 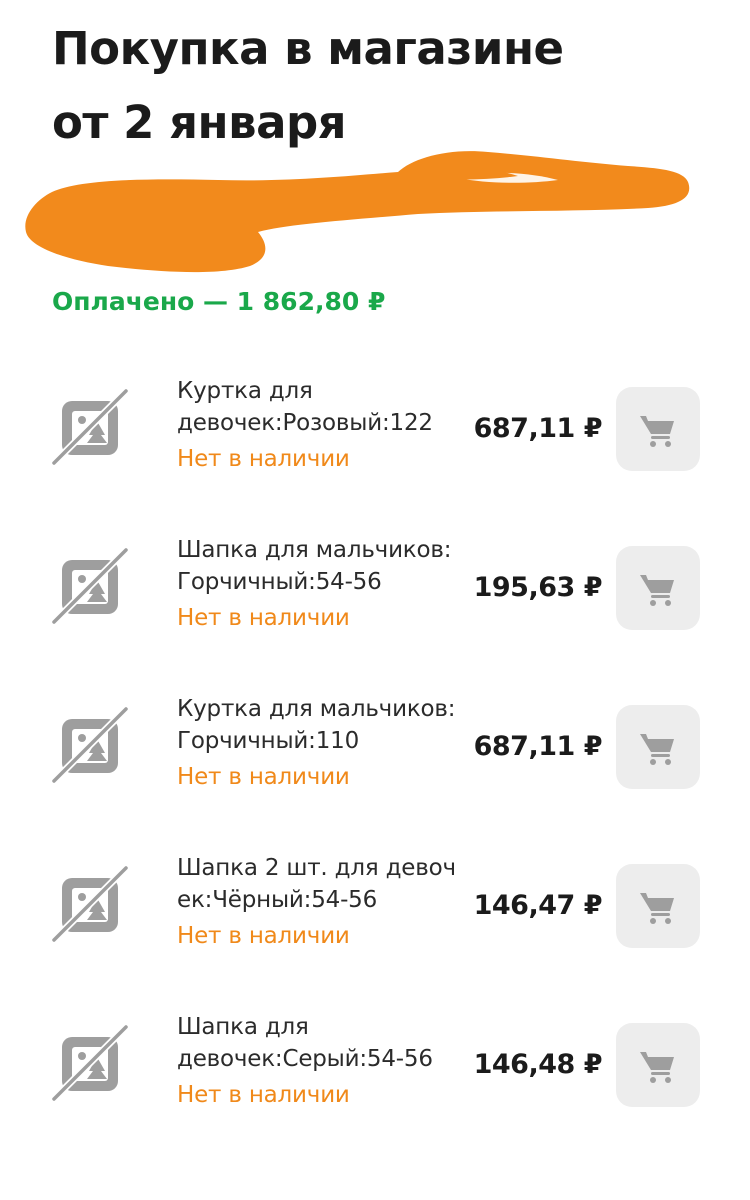 I want to click on page-title: Покупка в магазине от 2 января, so click(x=372, y=86).